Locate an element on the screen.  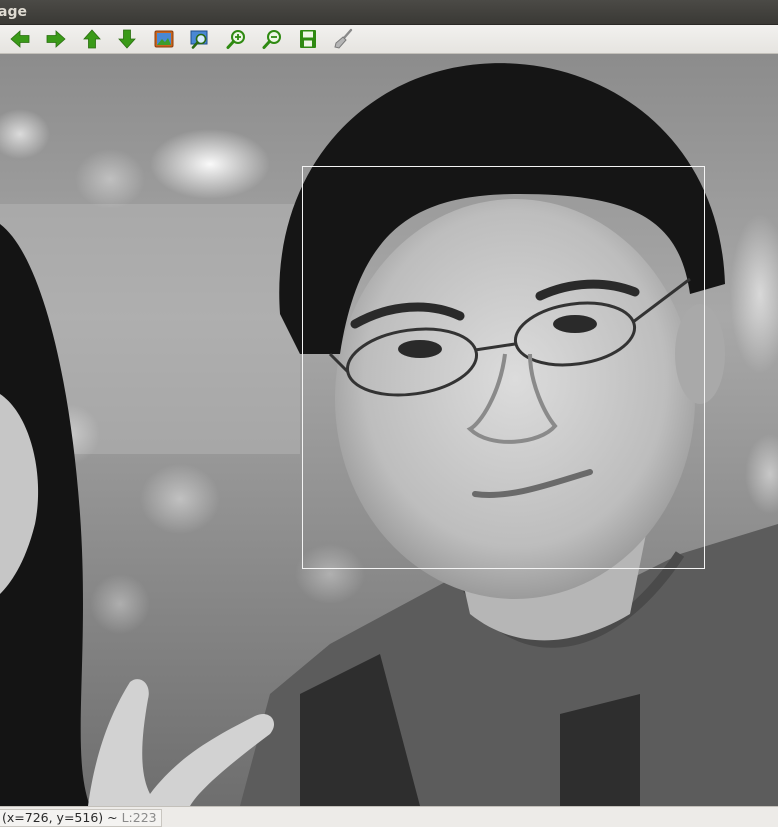
pan-right-button is located at coordinates (56, 39).